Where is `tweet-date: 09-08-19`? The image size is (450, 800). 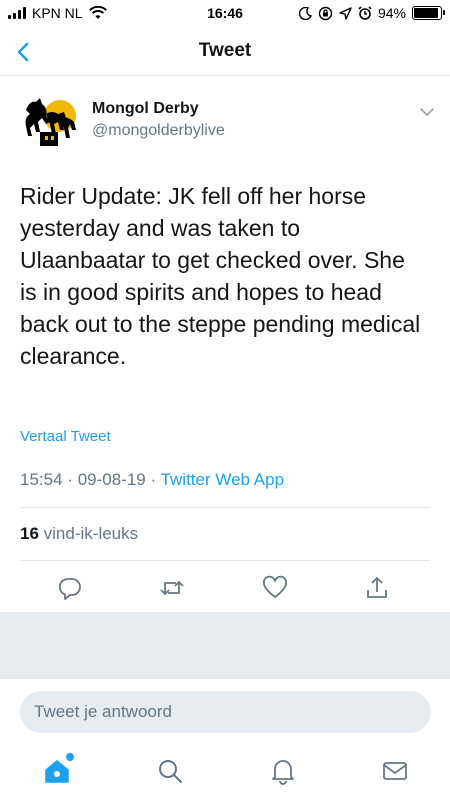 tweet-date: 09-08-19 is located at coordinates (111, 479).